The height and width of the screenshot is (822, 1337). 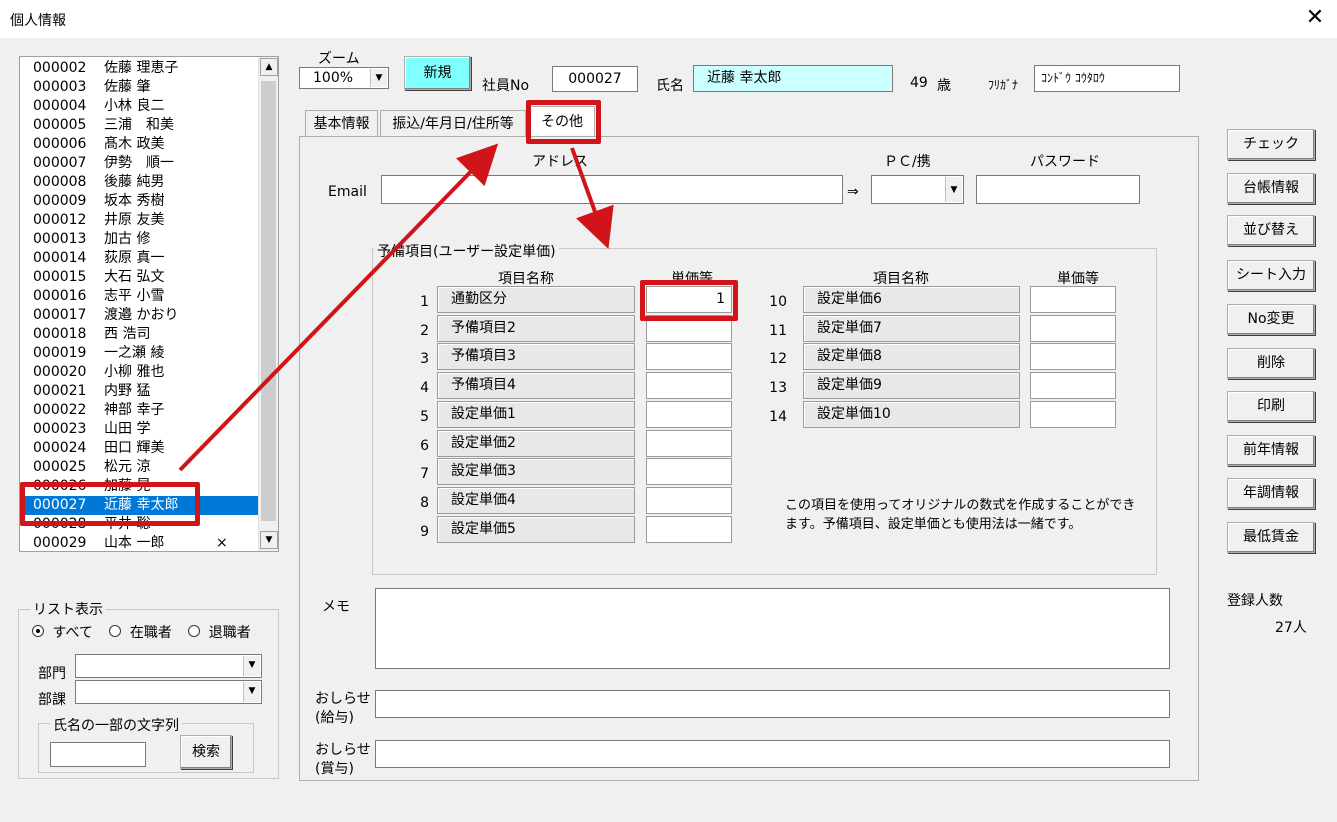 What do you see at coordinates (778, 330) in the screenshot?
I see `item-number: 11` at bounding box center [778, 330].